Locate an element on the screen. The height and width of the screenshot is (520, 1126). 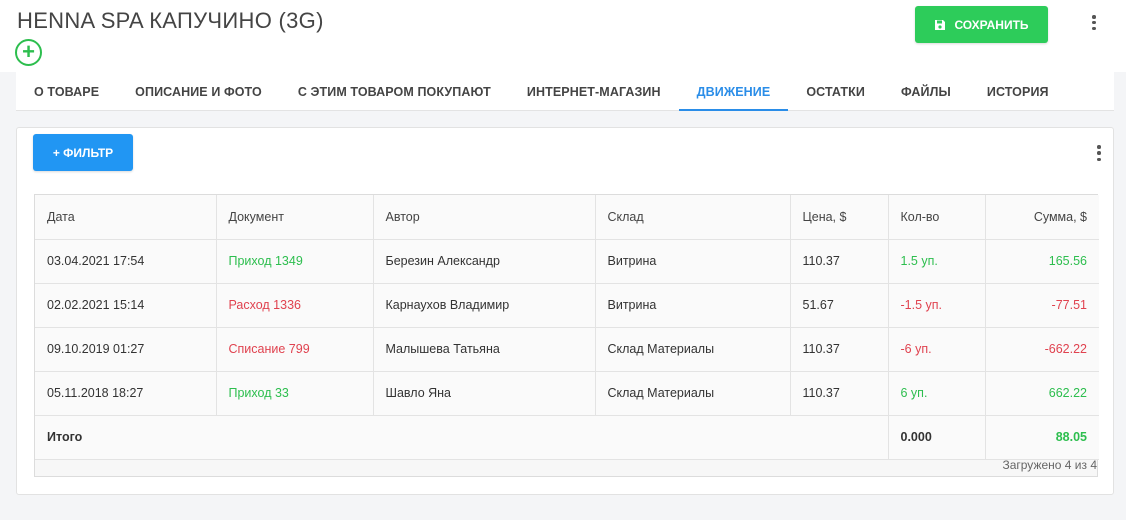
cell-date: 03.04.2021 17:54 is located at coordinates (126, 261).